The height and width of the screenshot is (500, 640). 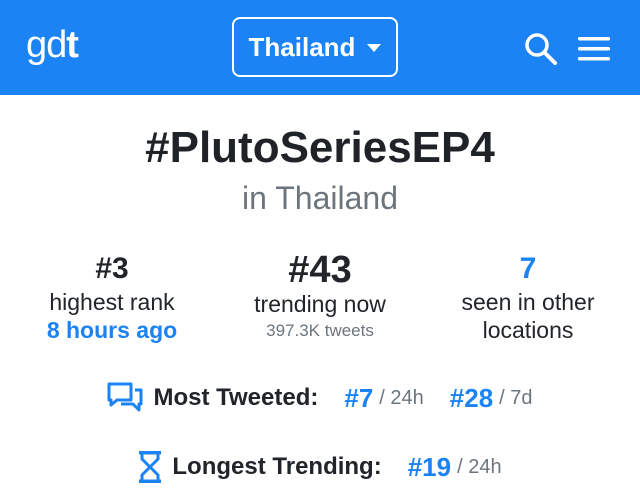 What do you see at coordinates (320, 270) in the screenshot?
I see `trending-now-value: #43` at bounding box center [320, 270].